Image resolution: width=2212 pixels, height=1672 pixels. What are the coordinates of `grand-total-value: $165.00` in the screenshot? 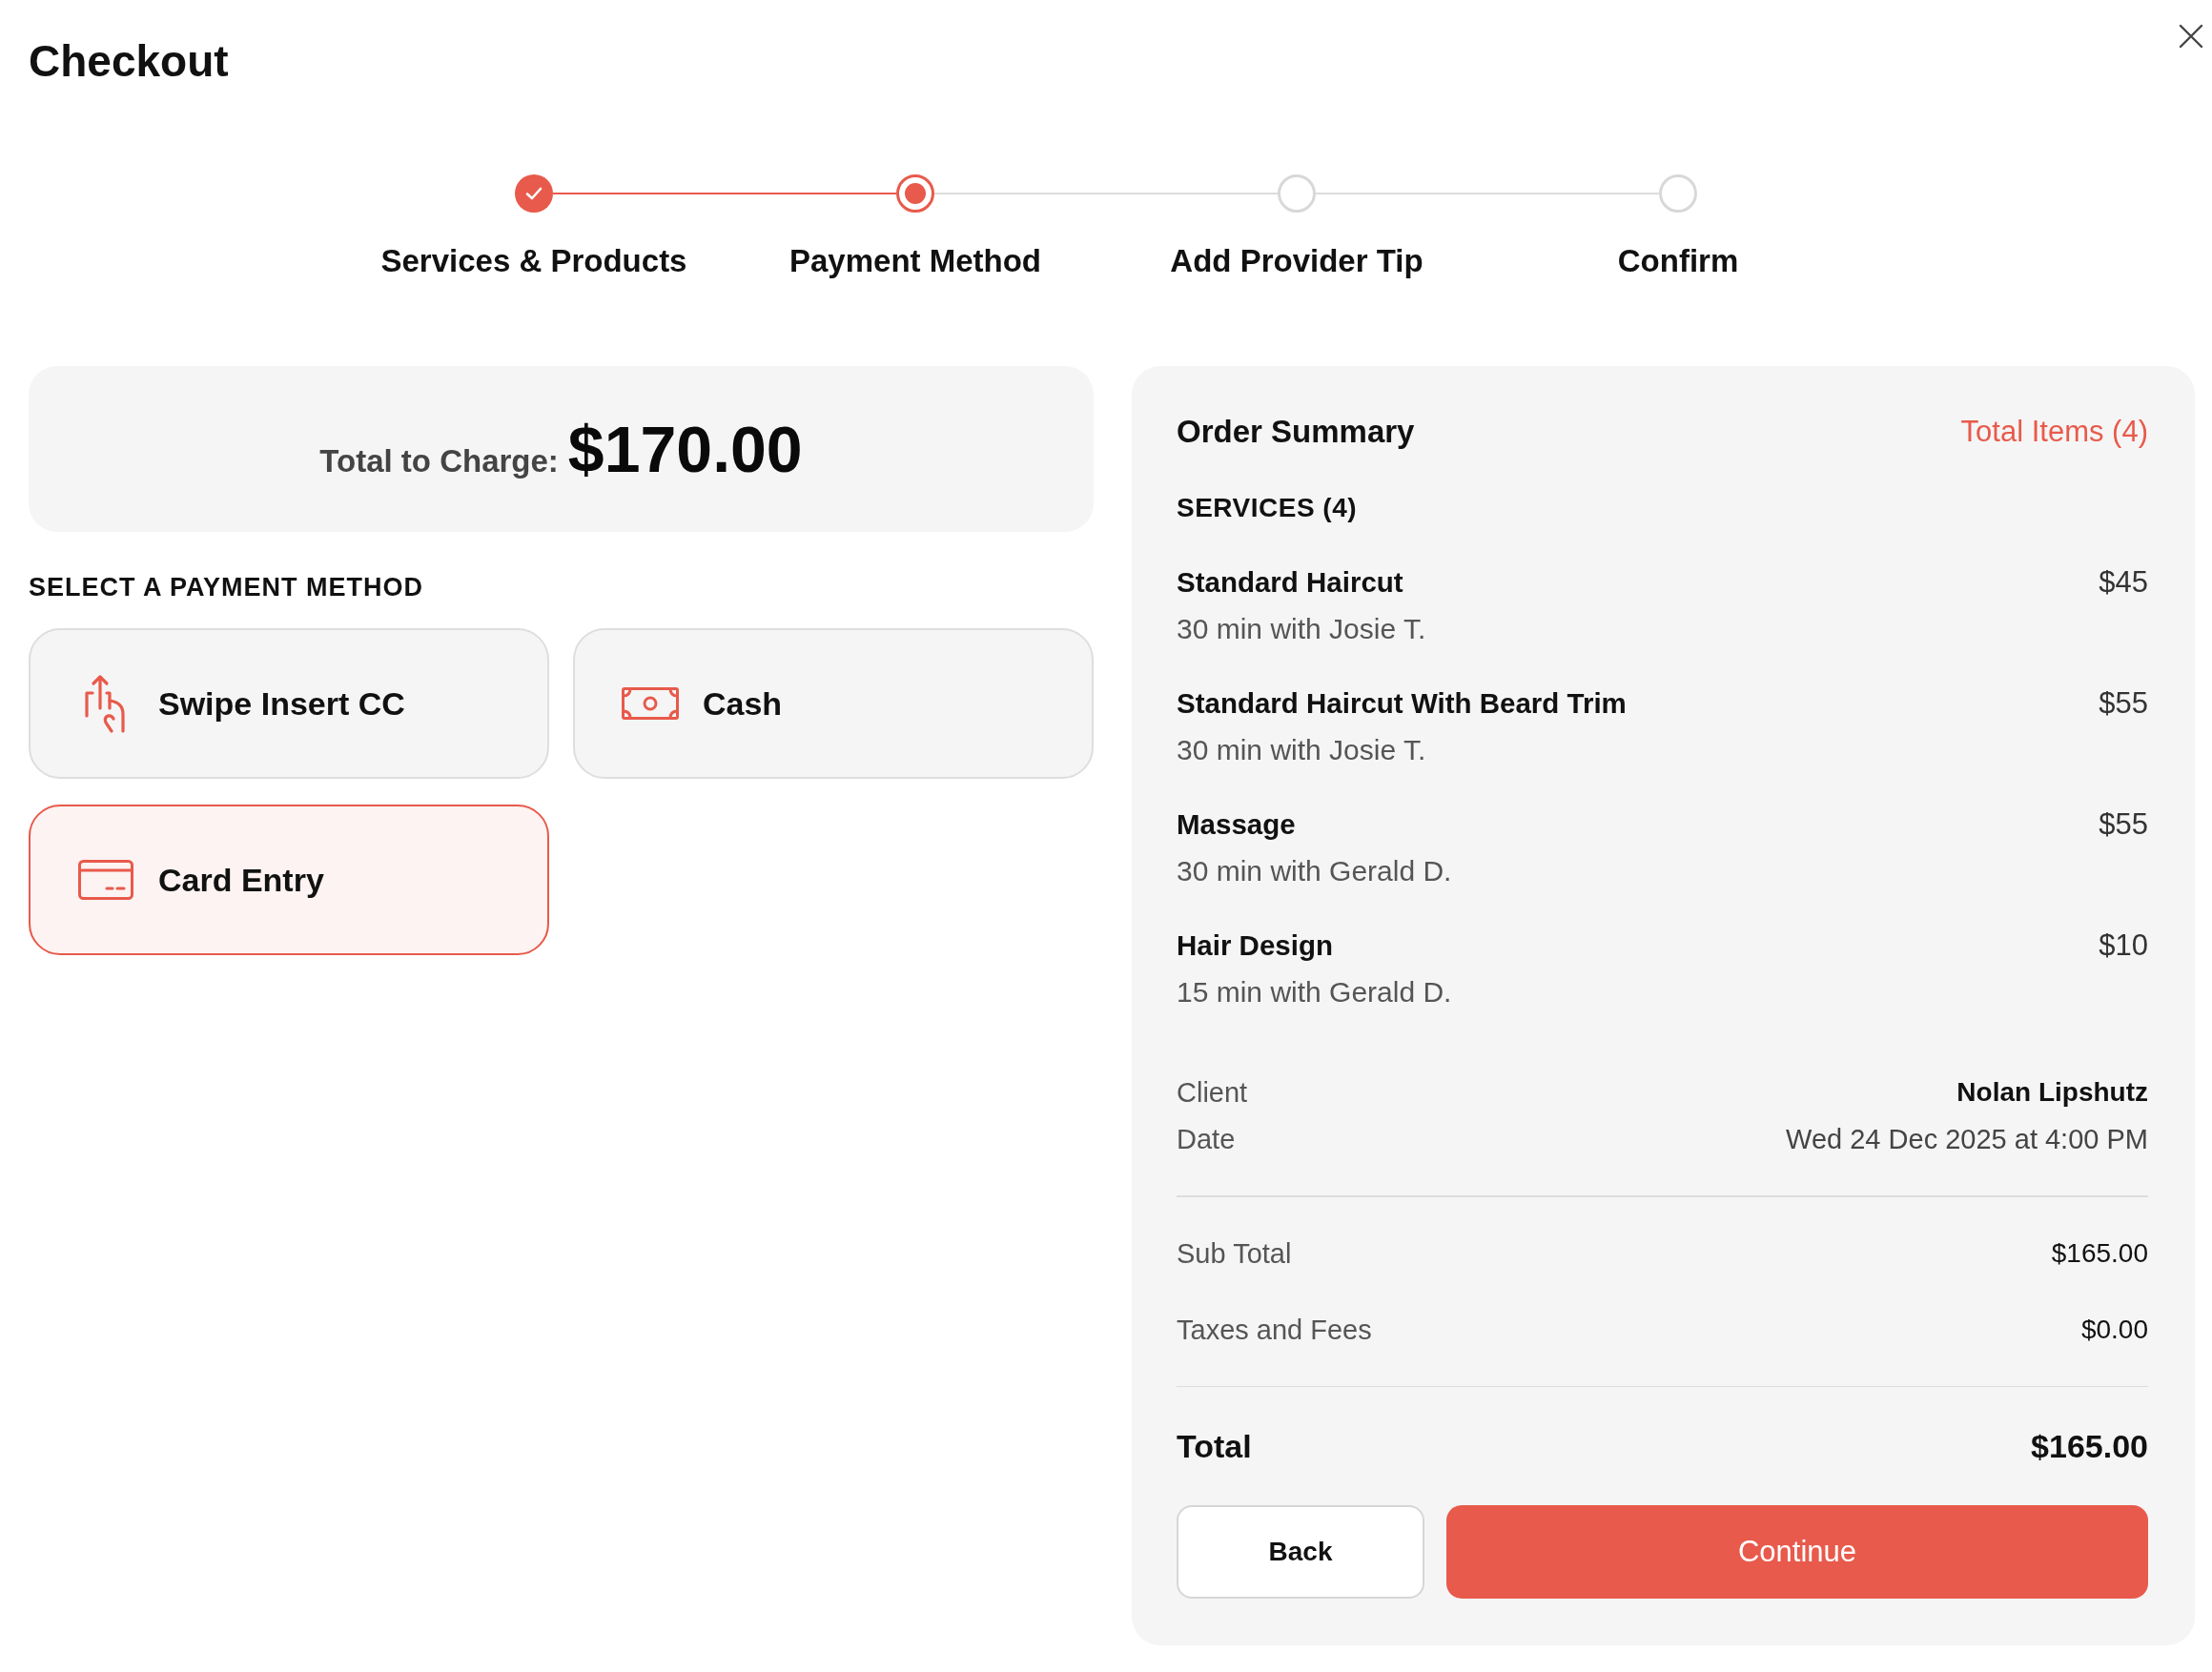 It's located at (2089, 1446).